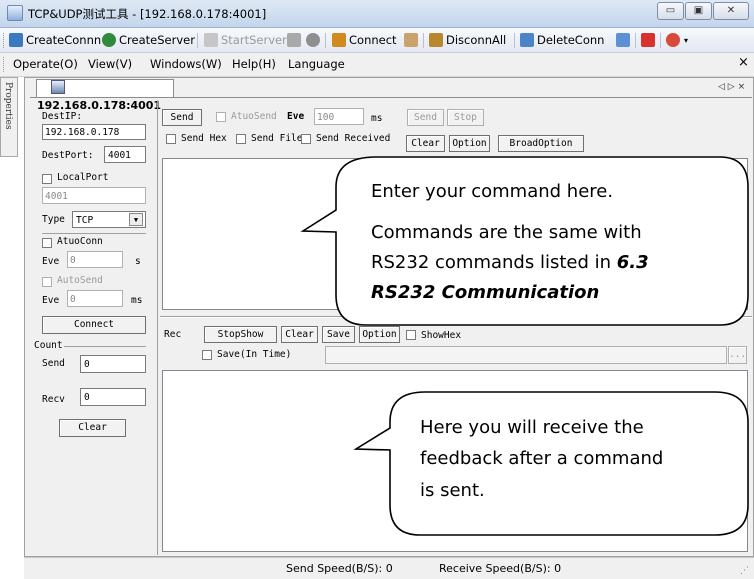  I want to click on send-callout-line2: Commands are the same with, so click(506, 232).